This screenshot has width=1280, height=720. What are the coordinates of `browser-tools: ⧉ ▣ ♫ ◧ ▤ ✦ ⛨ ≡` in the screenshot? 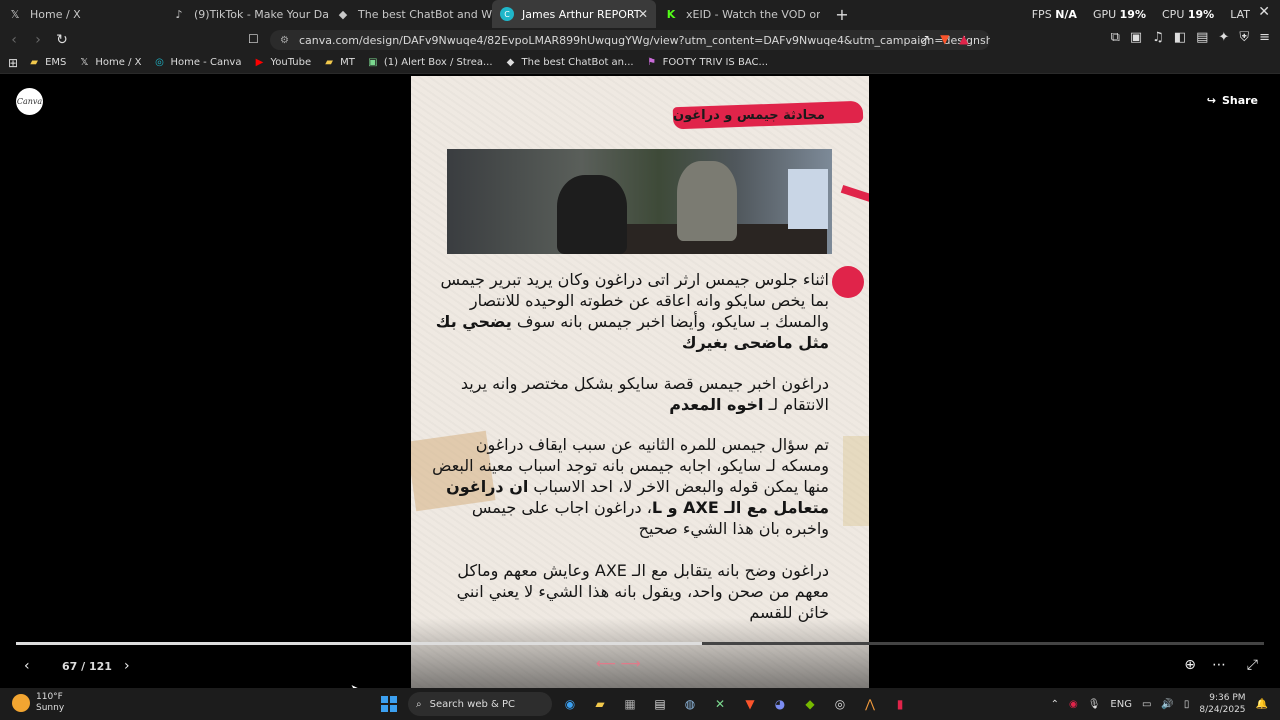 It's located at (1190, 37).